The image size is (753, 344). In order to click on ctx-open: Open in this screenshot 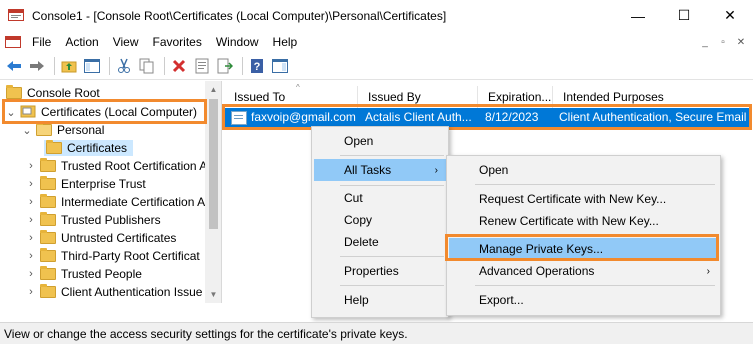, I will do `click(380, 141)`.